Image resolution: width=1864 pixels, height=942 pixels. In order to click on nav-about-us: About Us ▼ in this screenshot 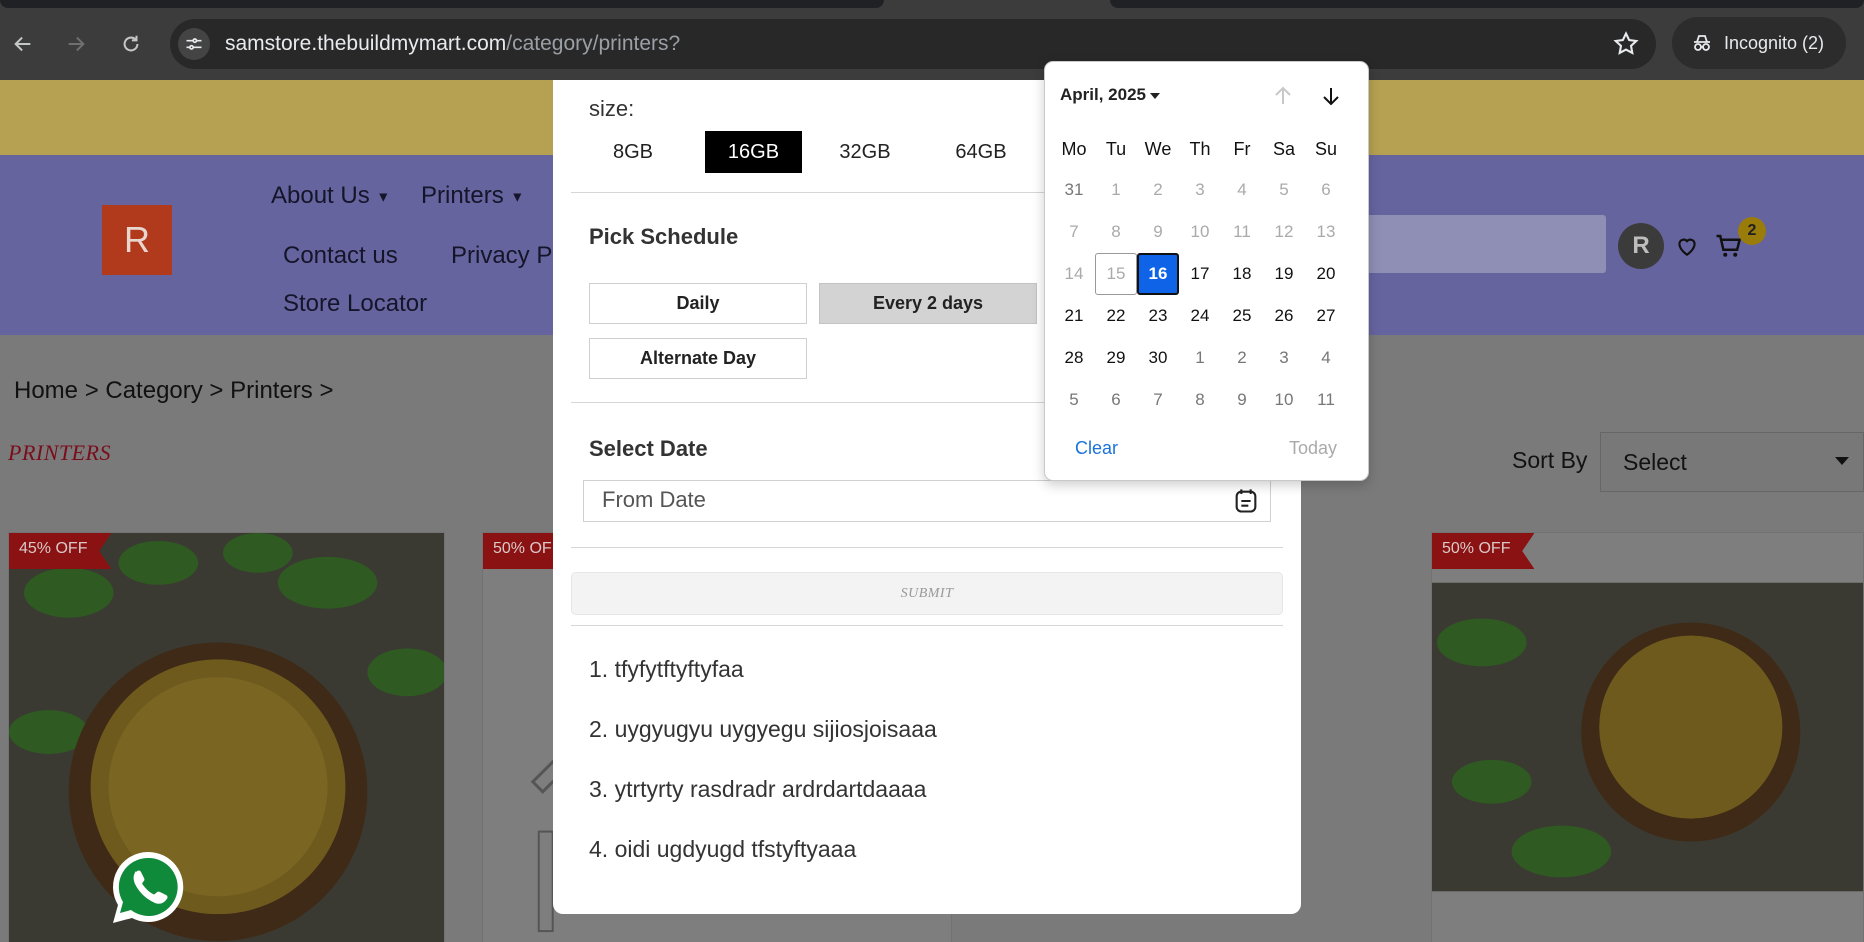, I will do `click(330, 196)`.